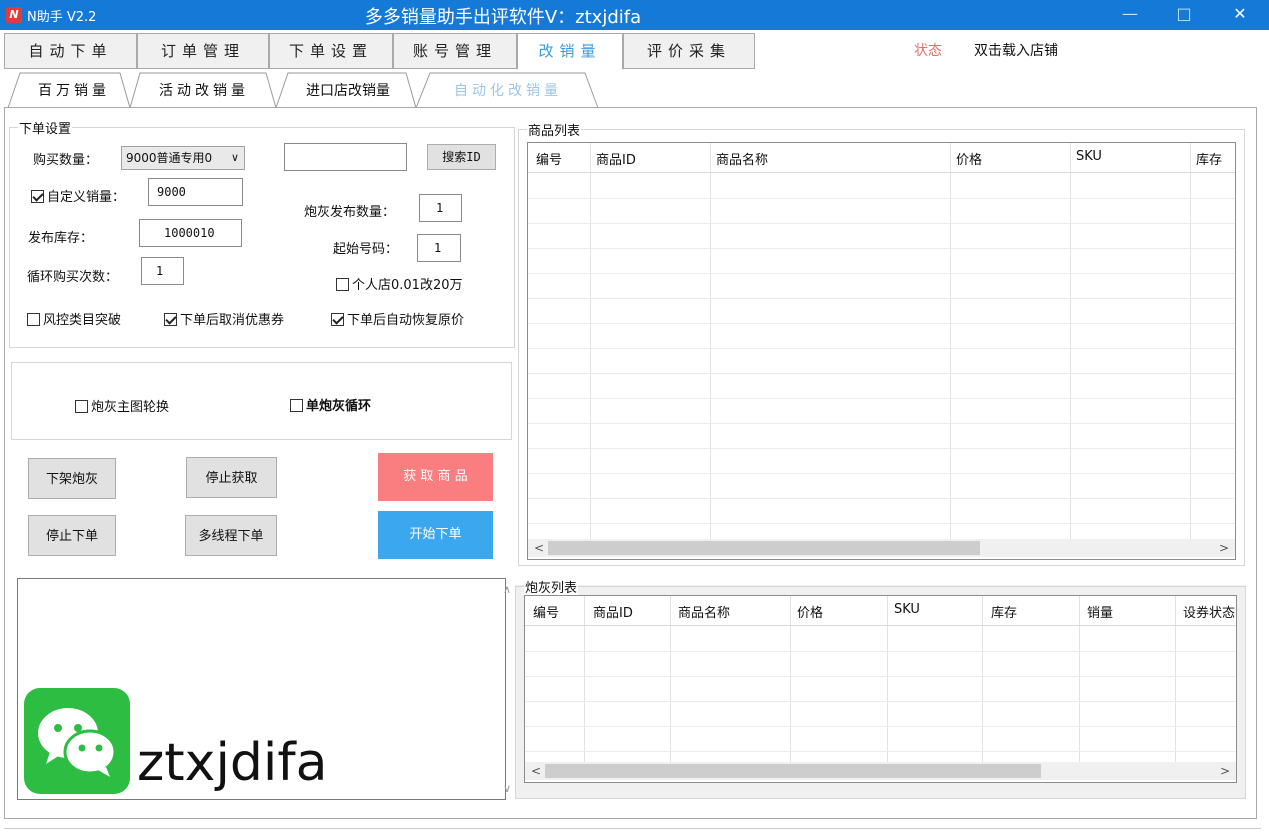  I want to click on risk-category-label: 风控类目突破, so click(82, 320).